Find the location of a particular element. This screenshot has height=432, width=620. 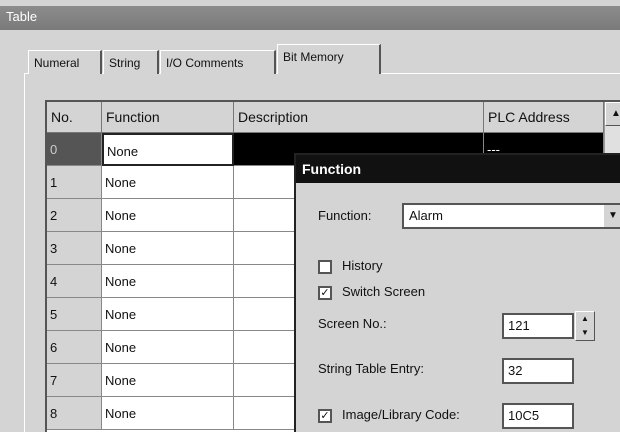

row-number: 3 is located at coordinates (74, 248).